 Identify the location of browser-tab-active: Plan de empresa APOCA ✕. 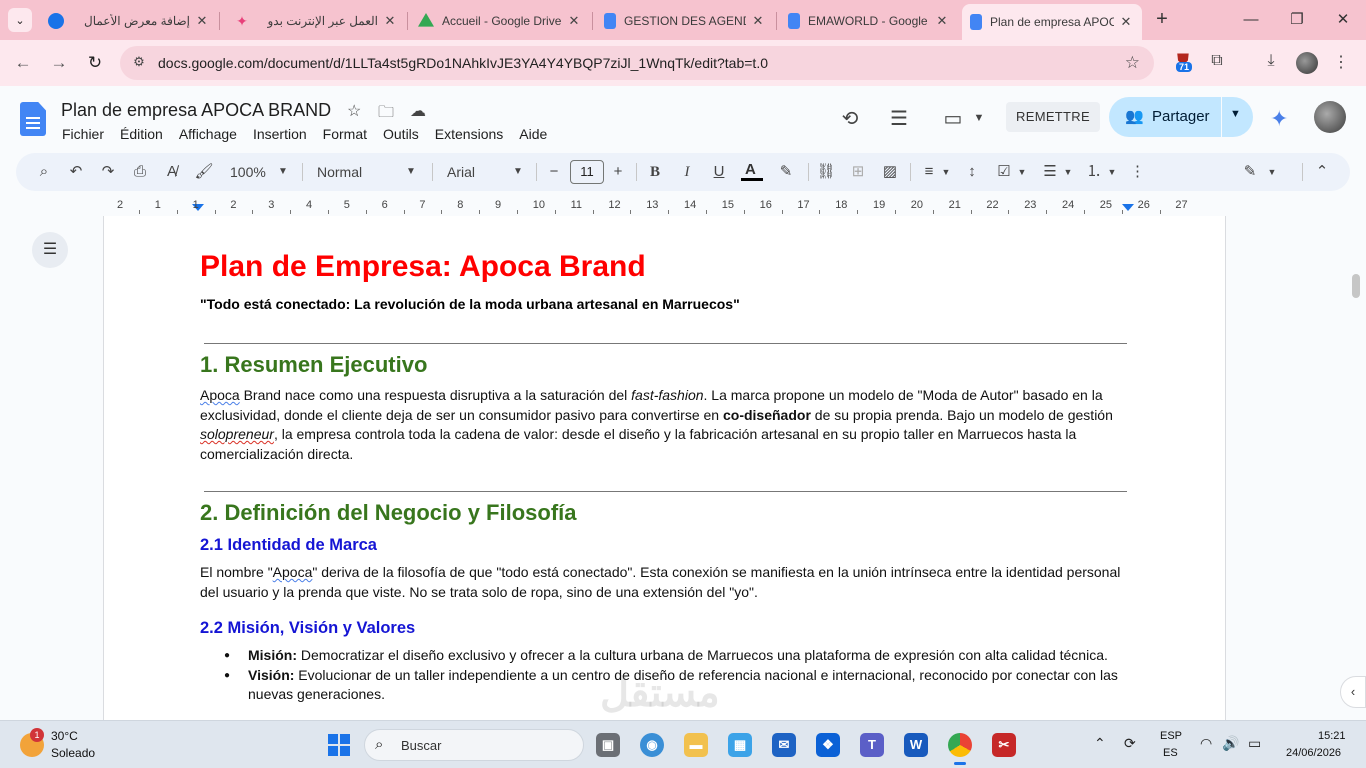
(1052, 22).